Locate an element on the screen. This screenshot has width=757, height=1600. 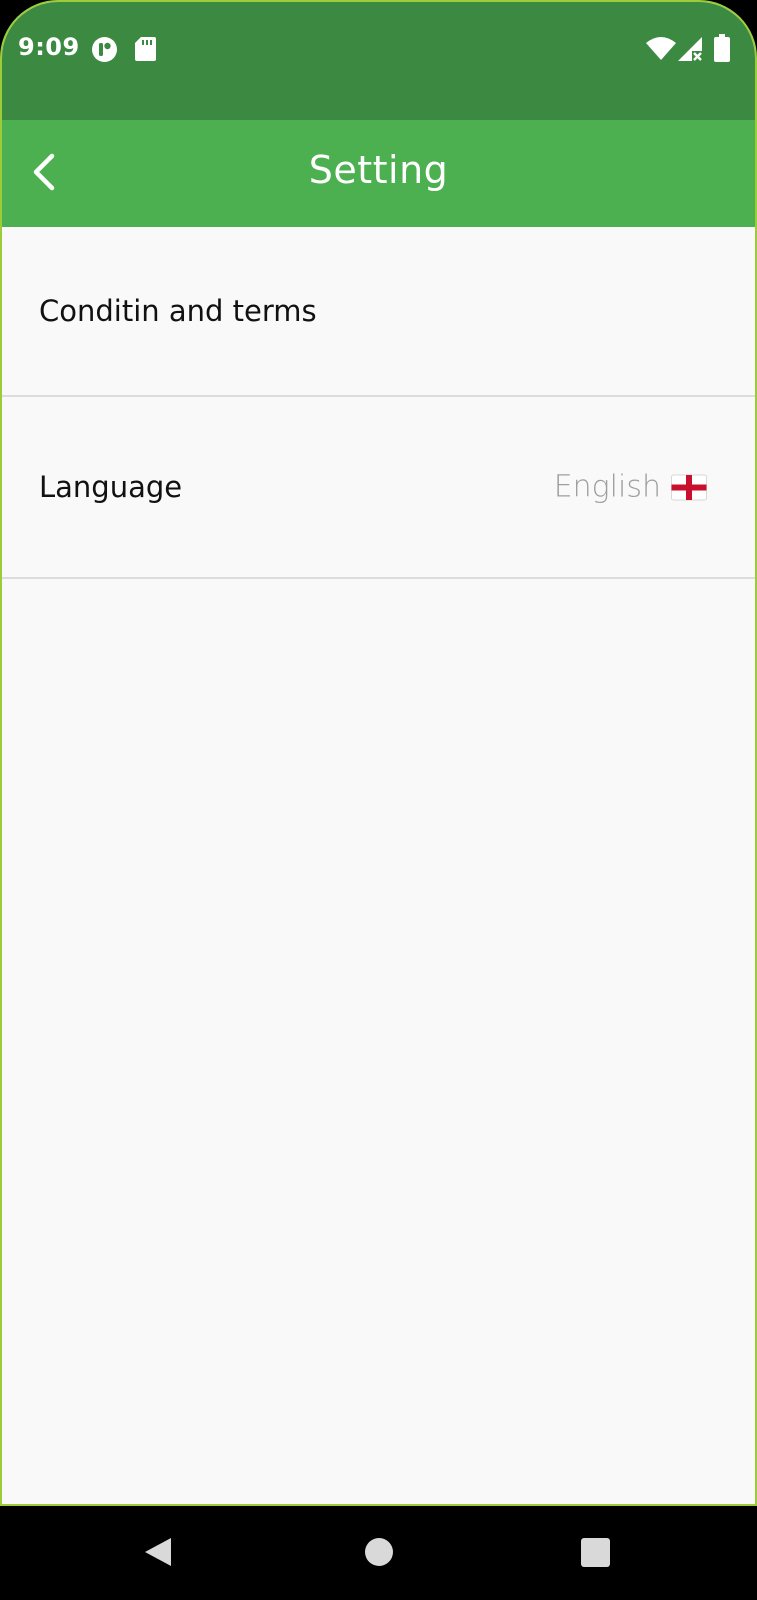
nav-recents-button is located at coordinates (595, 1554).